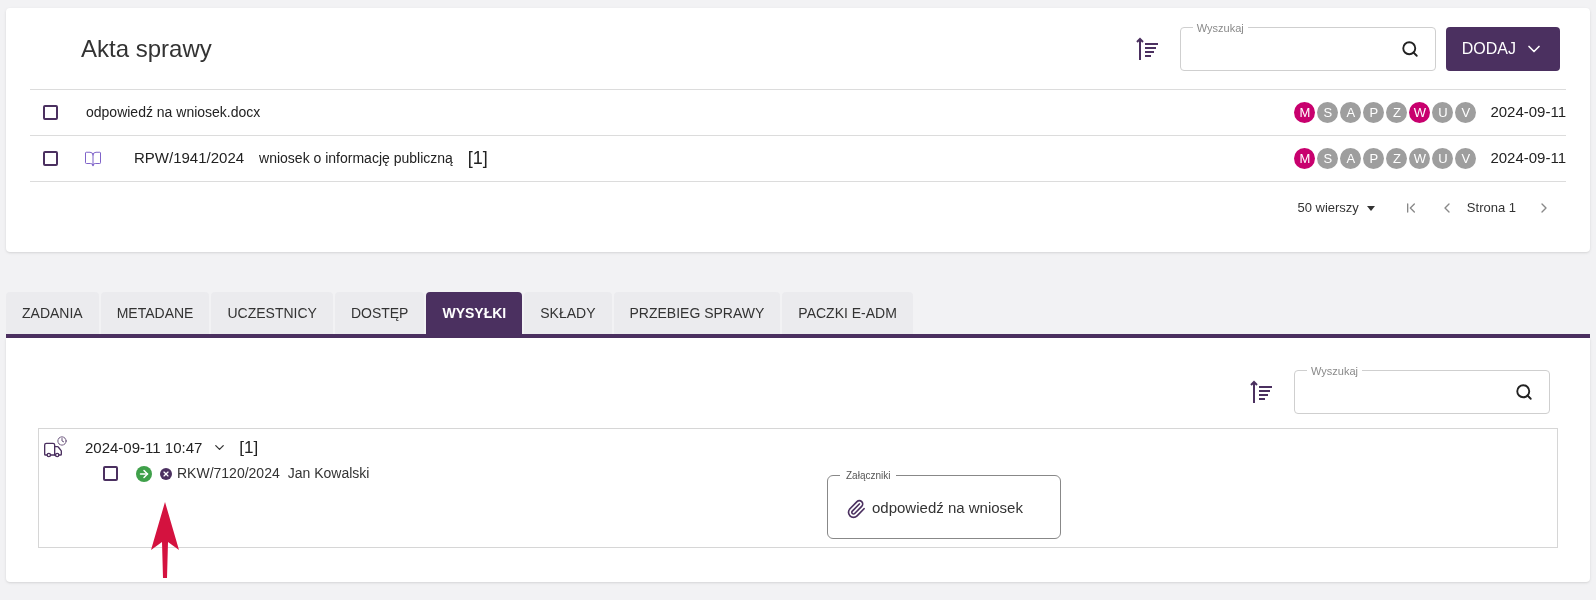 This screenshot has height=600, width=1596. What do you see at coordinates (474, 313) in the screenshot?
I see `tab: WYSYŁKI` at bounding box center [474, 313].